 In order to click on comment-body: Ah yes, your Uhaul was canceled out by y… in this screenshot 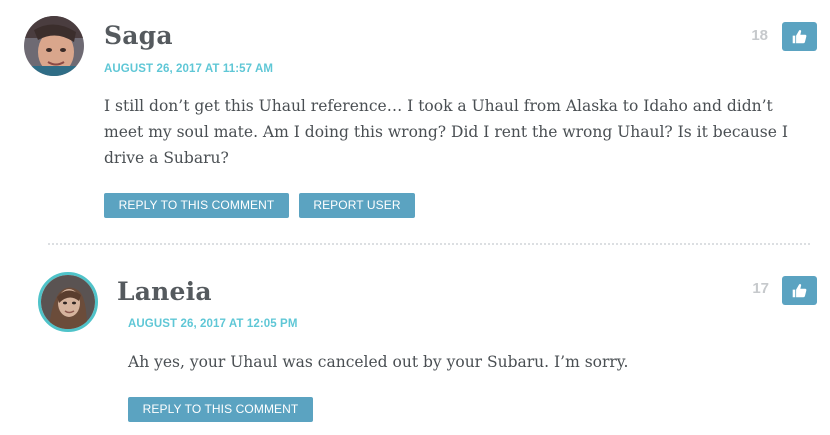, I will do `click(378, 362)`.